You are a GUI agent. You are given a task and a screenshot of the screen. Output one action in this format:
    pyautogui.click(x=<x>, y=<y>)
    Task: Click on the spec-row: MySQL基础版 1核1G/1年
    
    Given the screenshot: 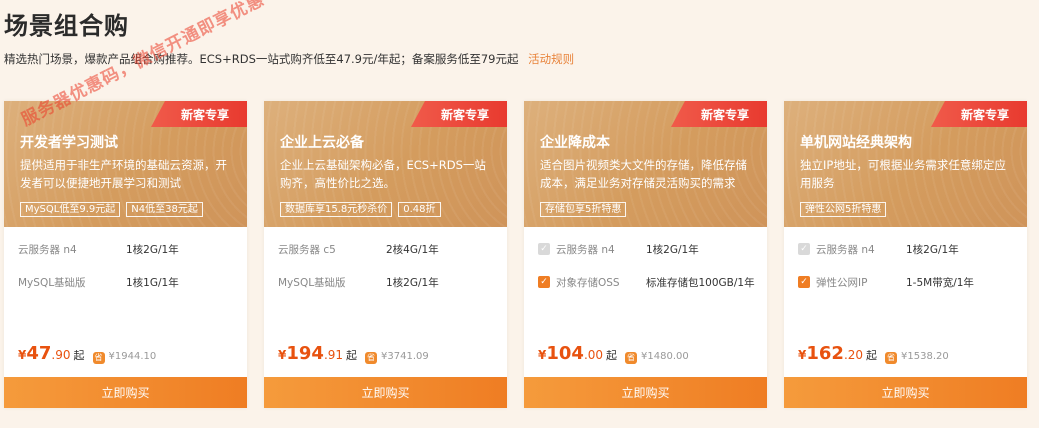 What is the action you would take?
    pyautogui.click(x=128, y=282)
    